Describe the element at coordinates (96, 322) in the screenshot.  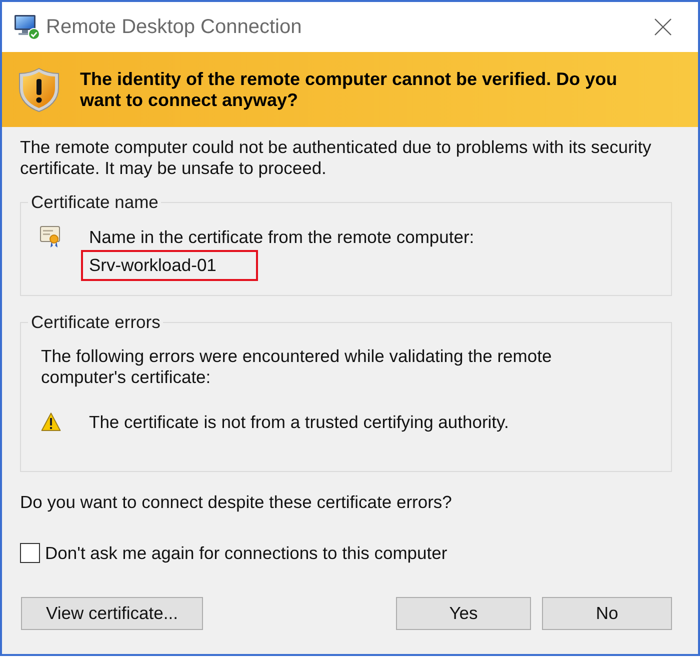
I see `group-label: Certificate errors` at that location.